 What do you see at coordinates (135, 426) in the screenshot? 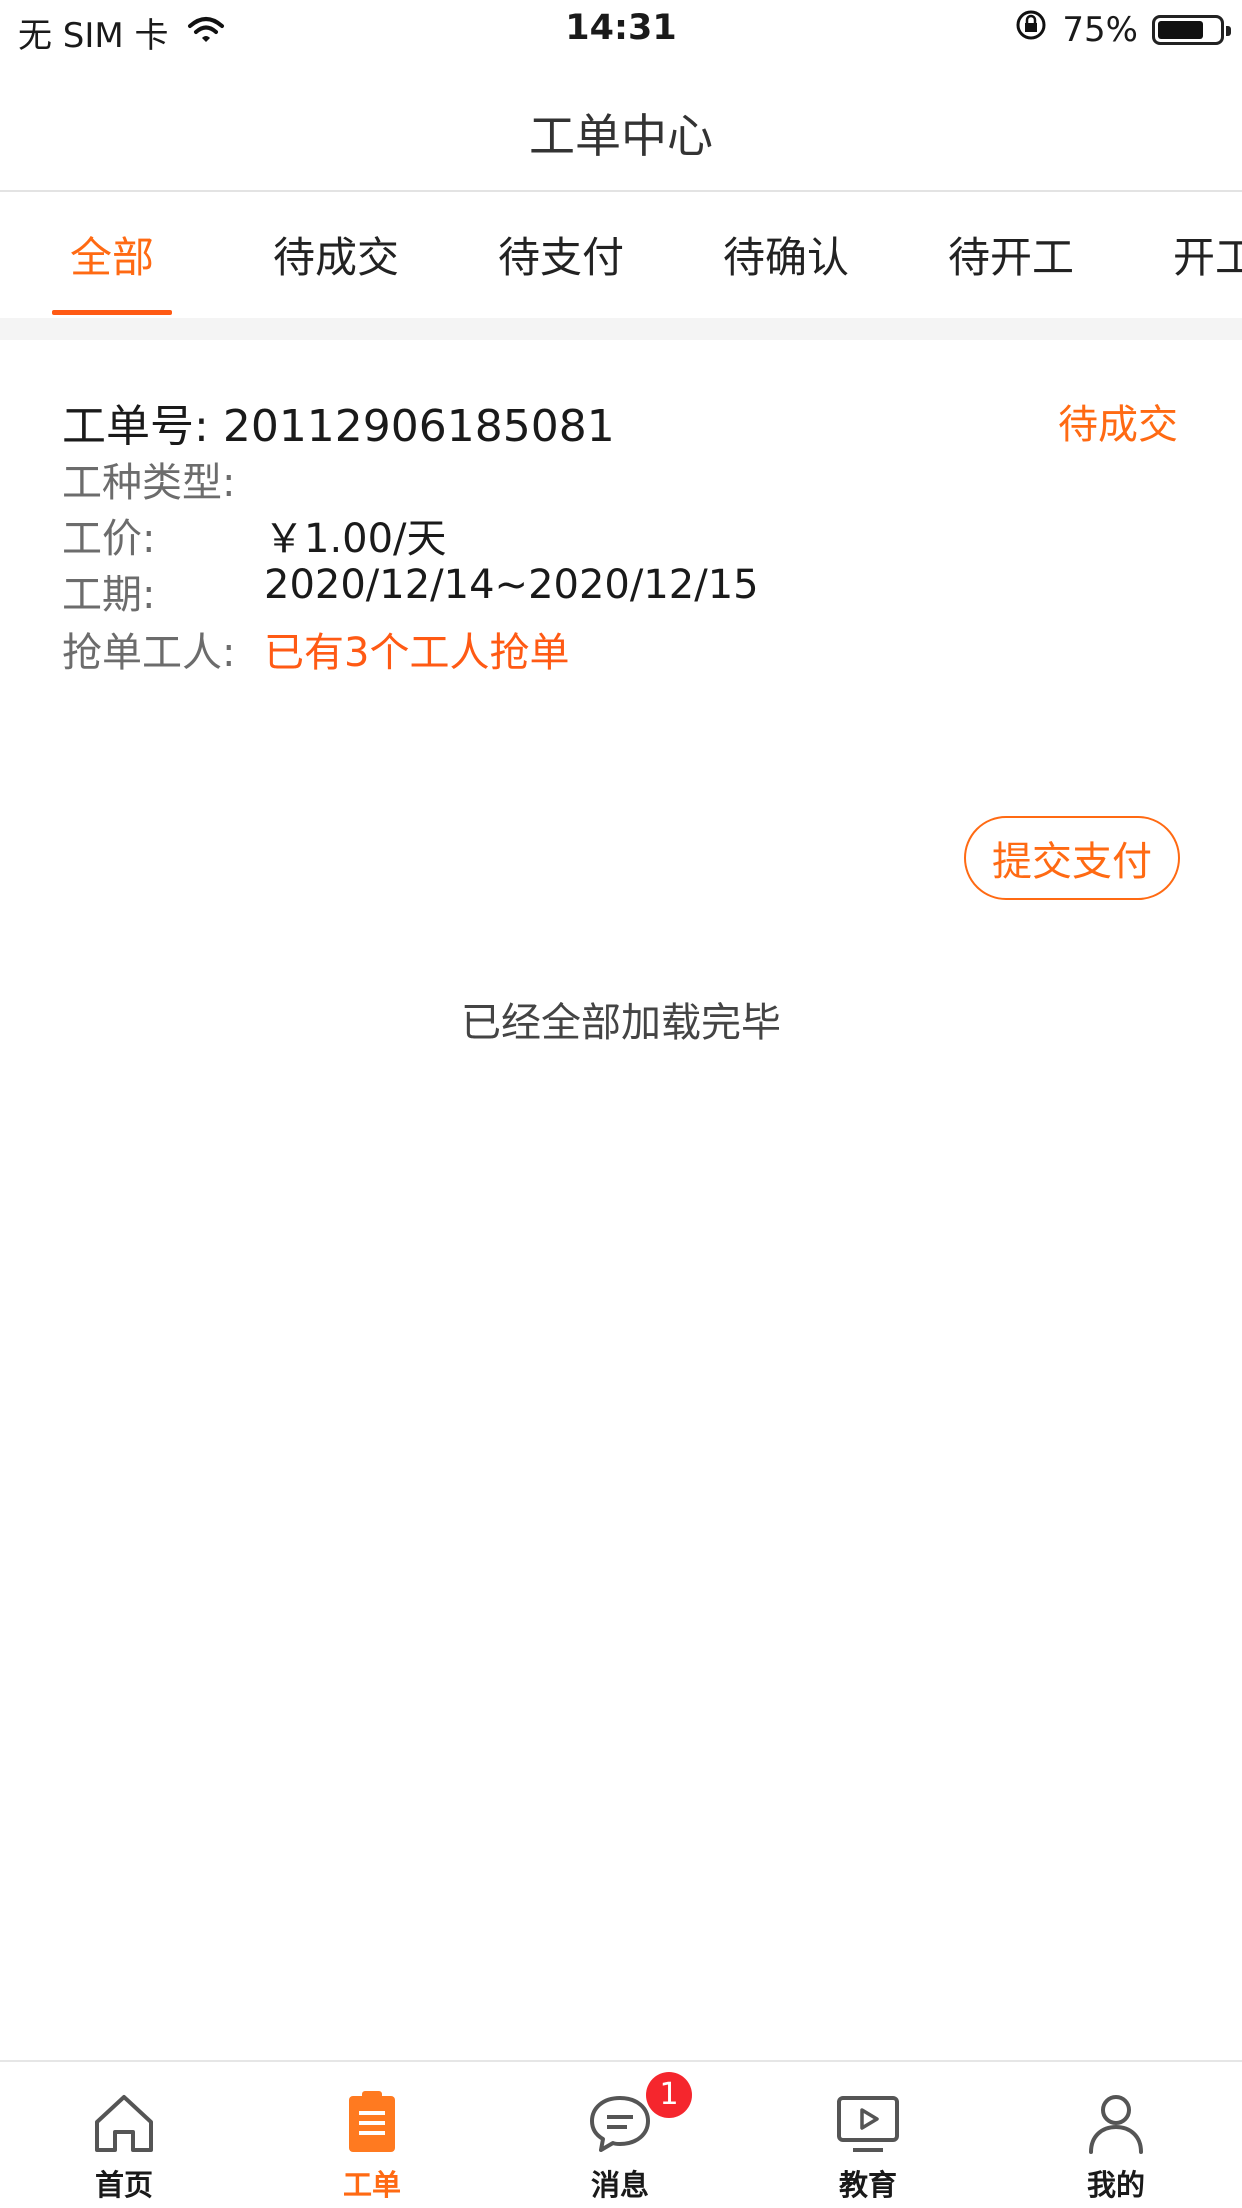
I see `order-number-label: 工单号:` at bounding box center [135, 426].